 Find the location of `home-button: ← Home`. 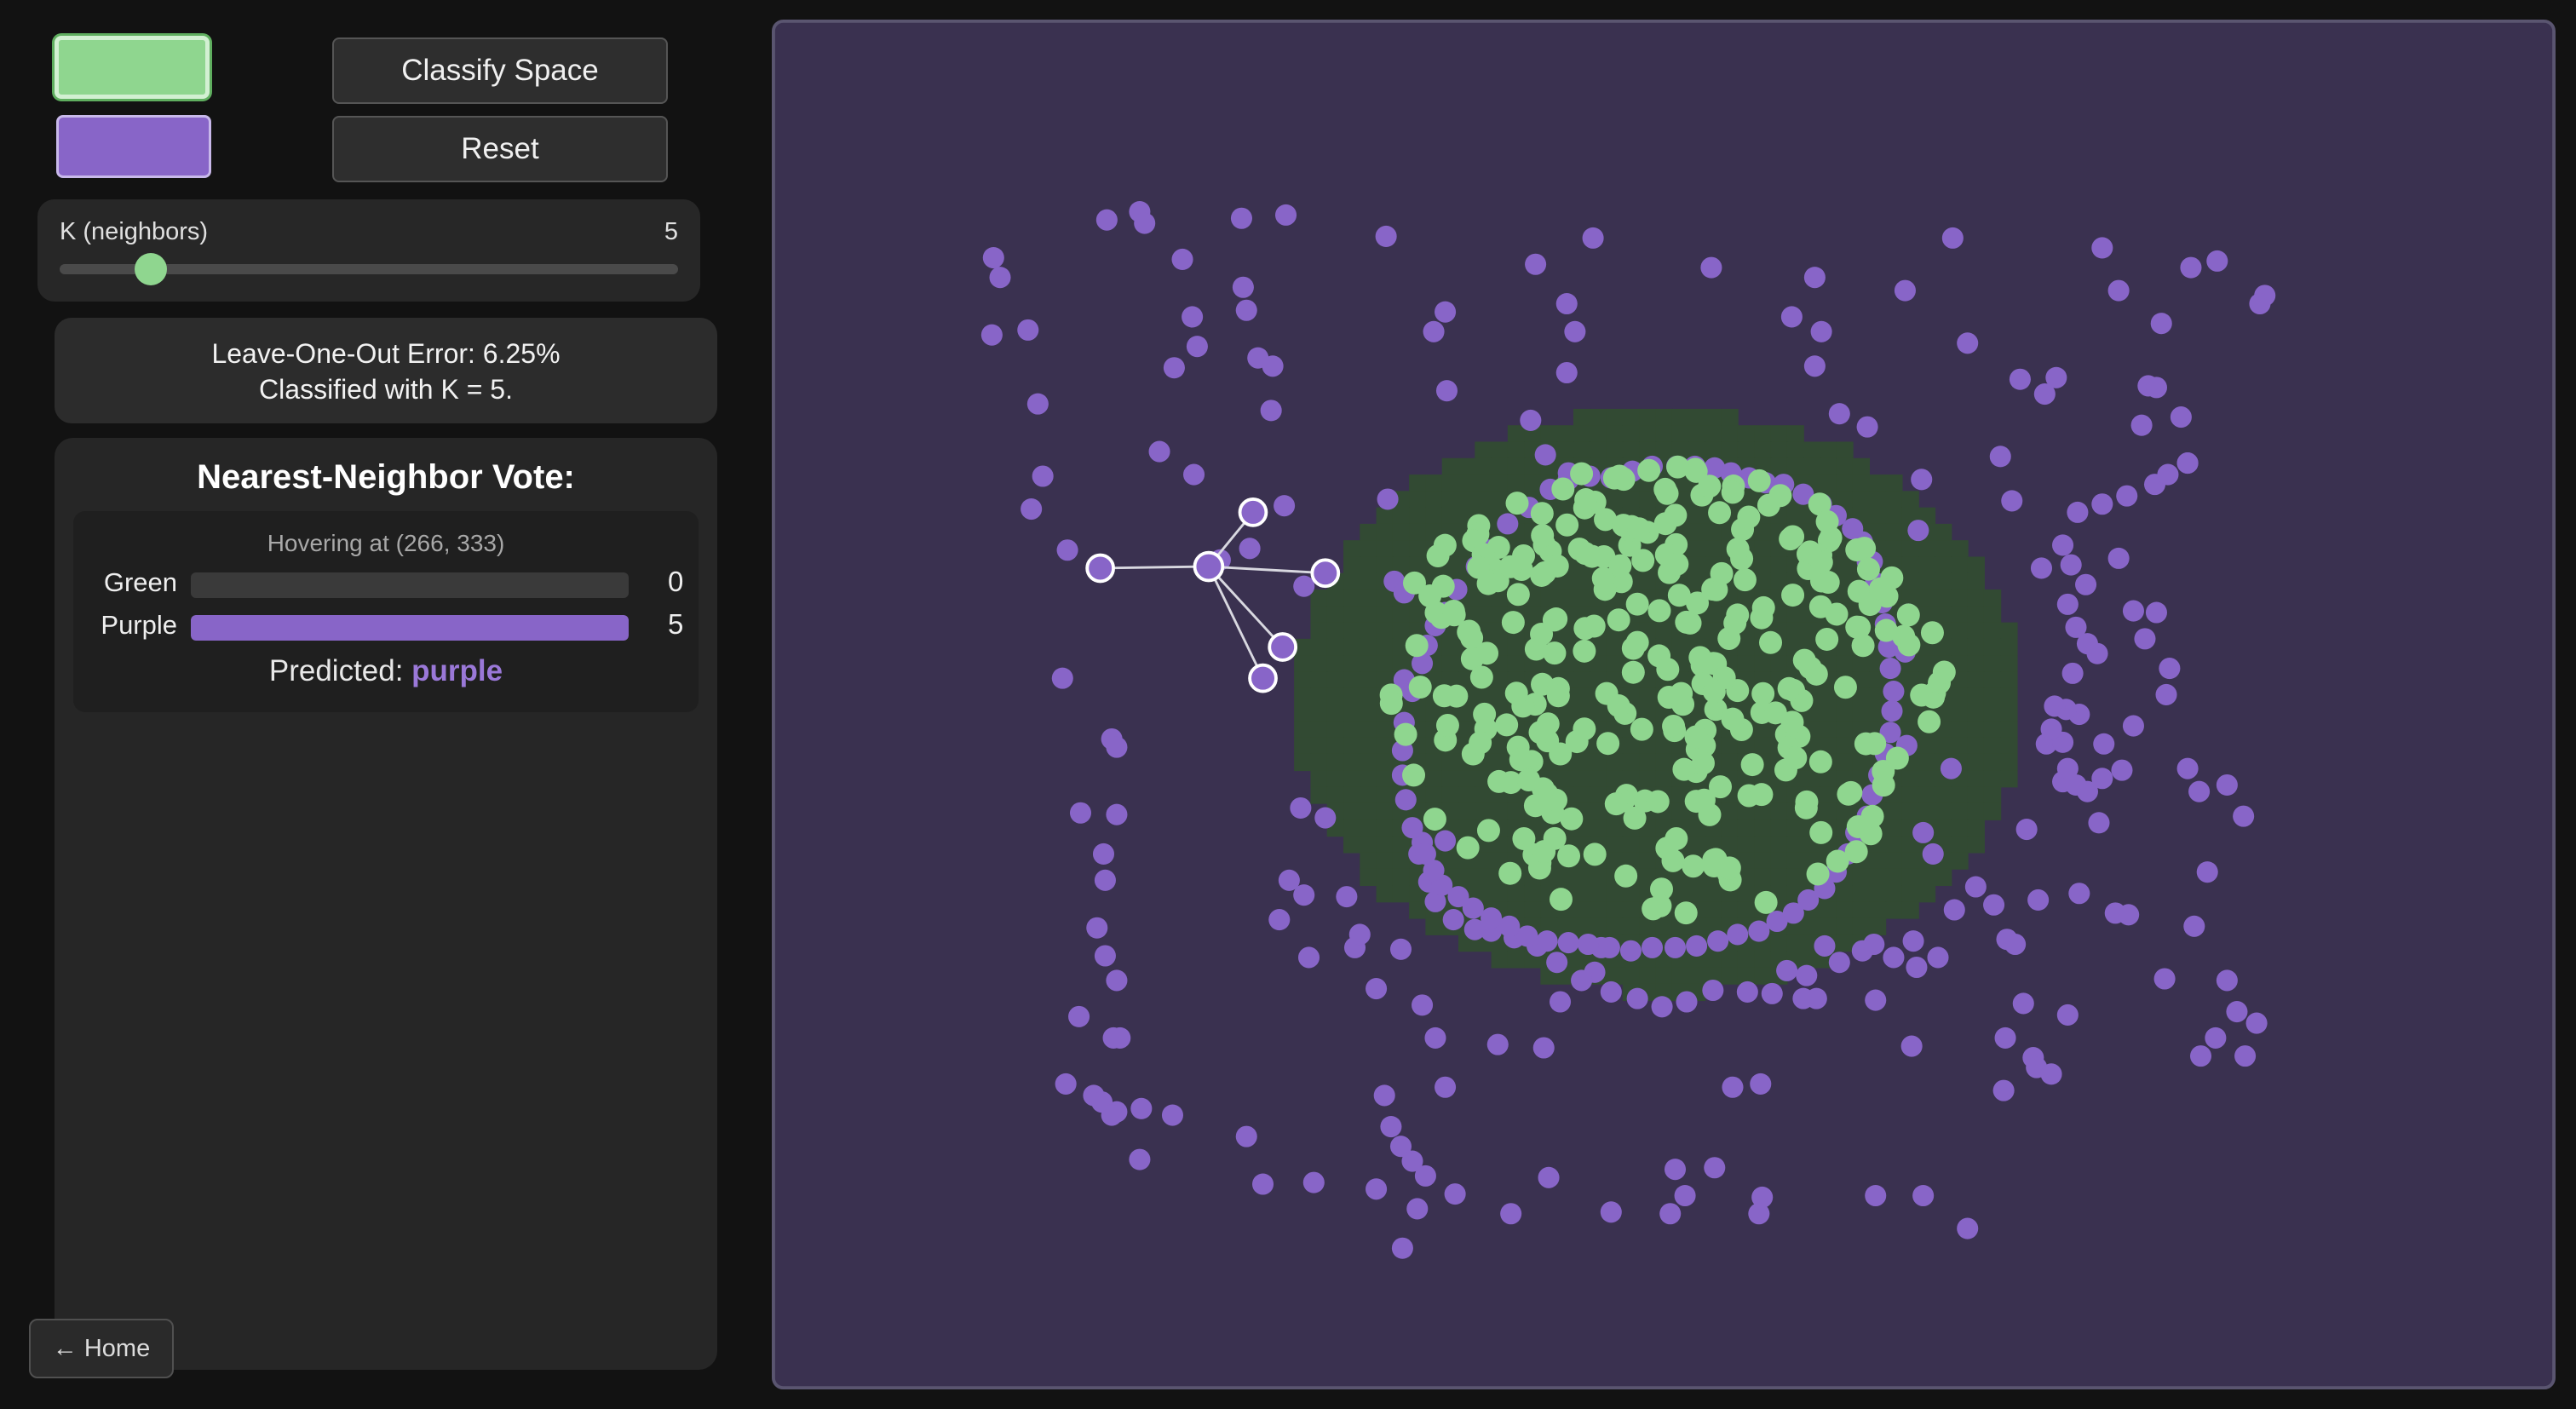

home-button: ← Home is located at coordinates (101, 1348).